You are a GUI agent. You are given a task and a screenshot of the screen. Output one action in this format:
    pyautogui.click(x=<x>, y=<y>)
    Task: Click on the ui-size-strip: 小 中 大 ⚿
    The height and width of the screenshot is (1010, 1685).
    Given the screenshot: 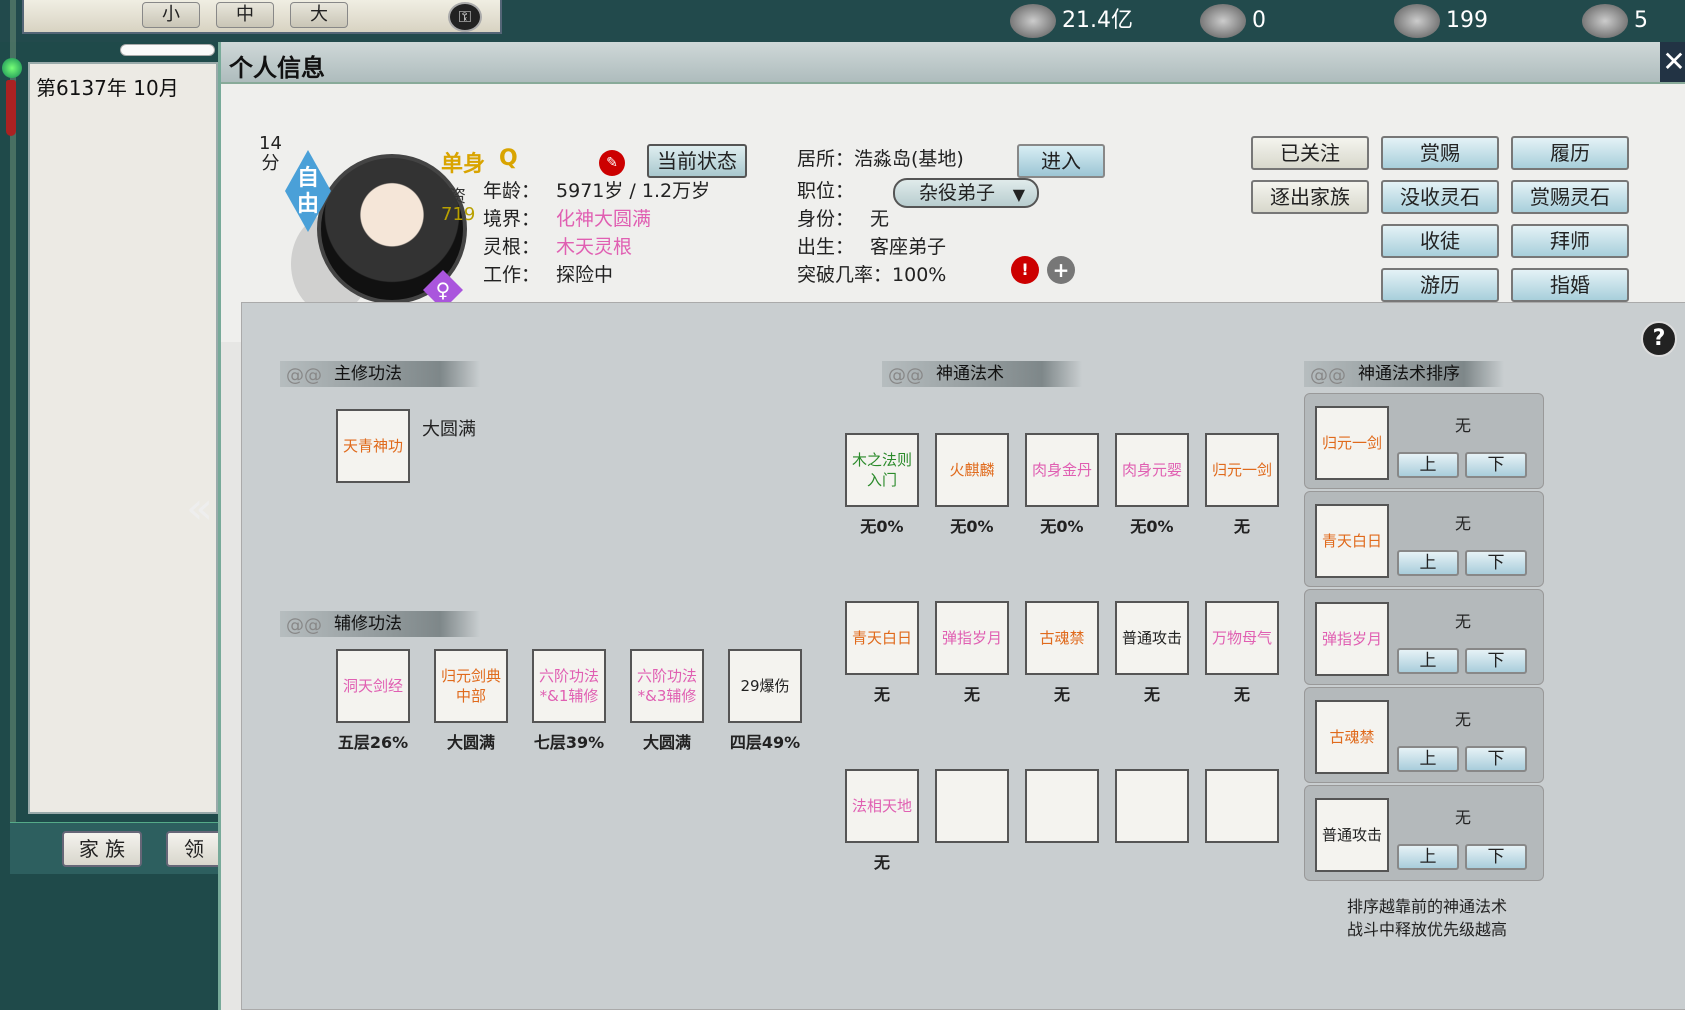 What is the action you would take?
    pyautogui.click(x=262, y=17)
    